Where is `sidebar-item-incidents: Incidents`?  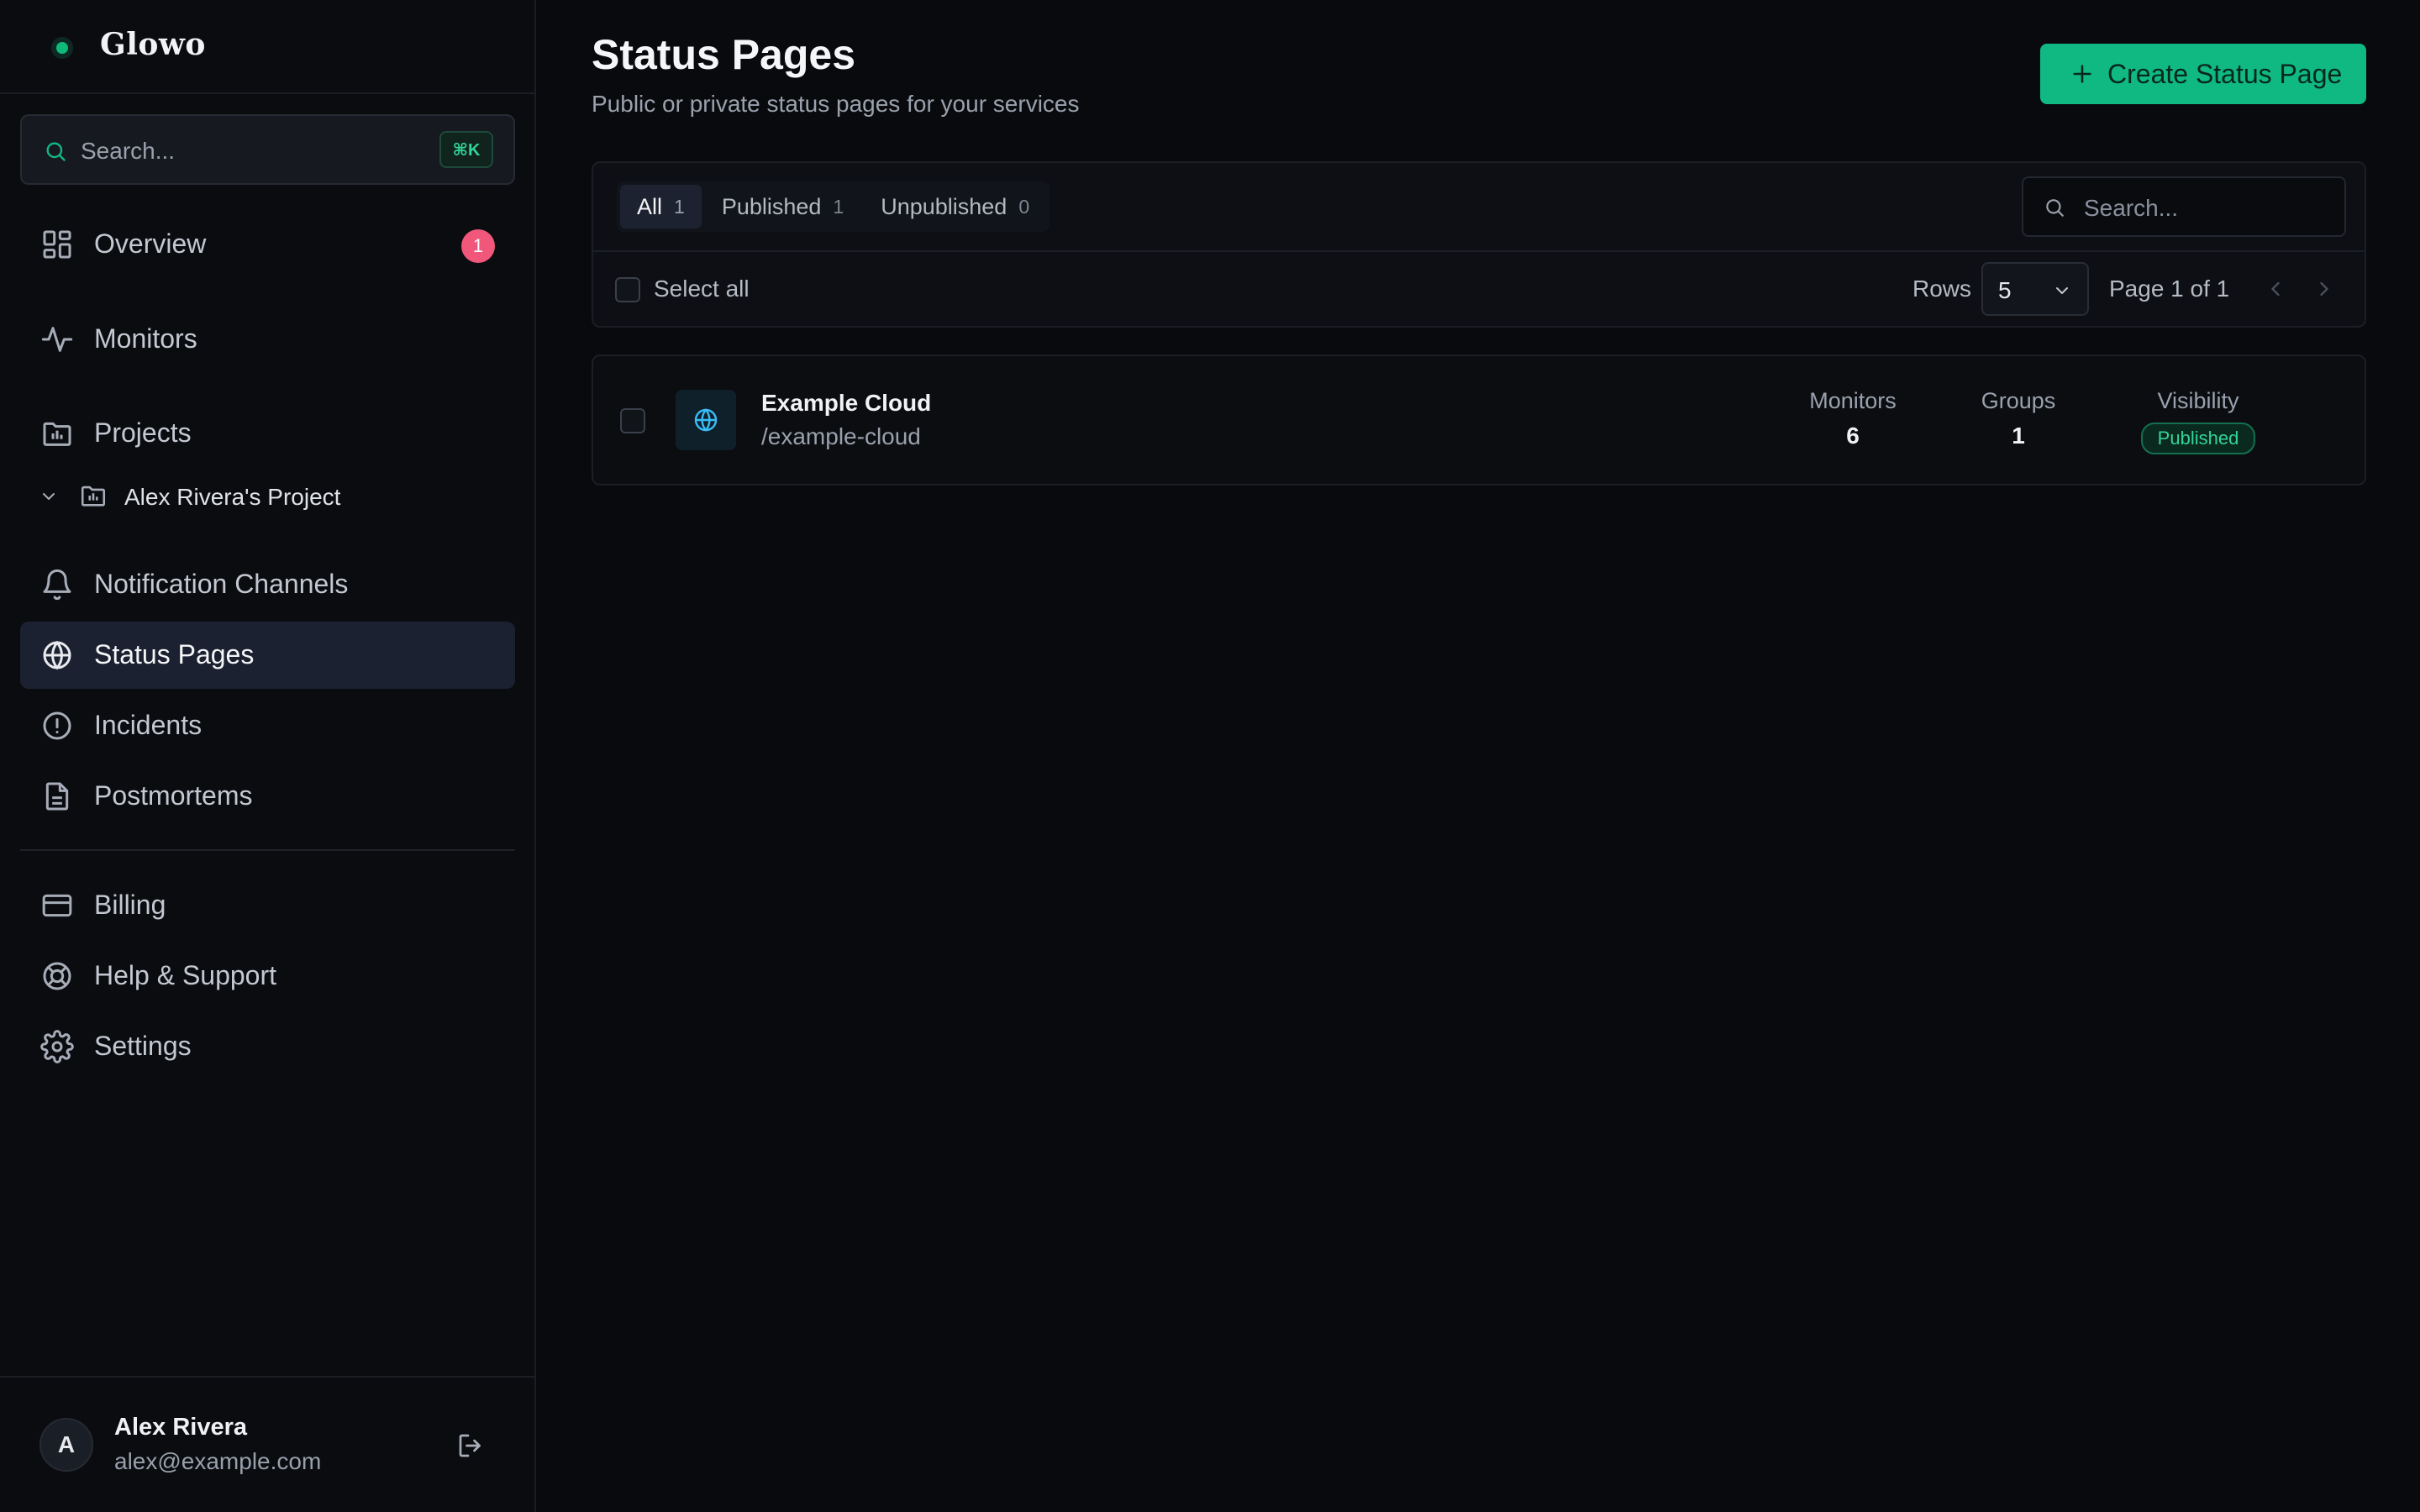
sidebar-item-incidents: Incidents is located at coordinates (268, 725).